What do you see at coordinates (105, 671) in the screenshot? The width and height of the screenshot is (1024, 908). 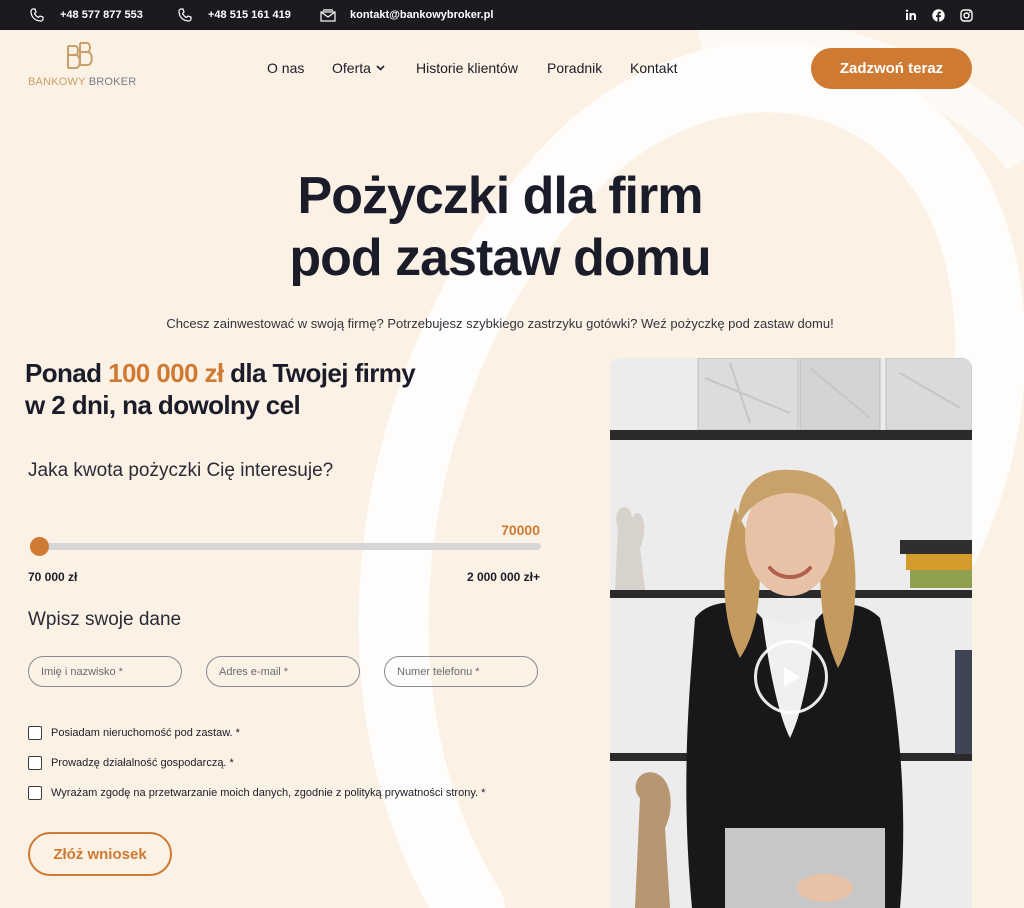 I see `name-field` at bounding box center [105, 671].